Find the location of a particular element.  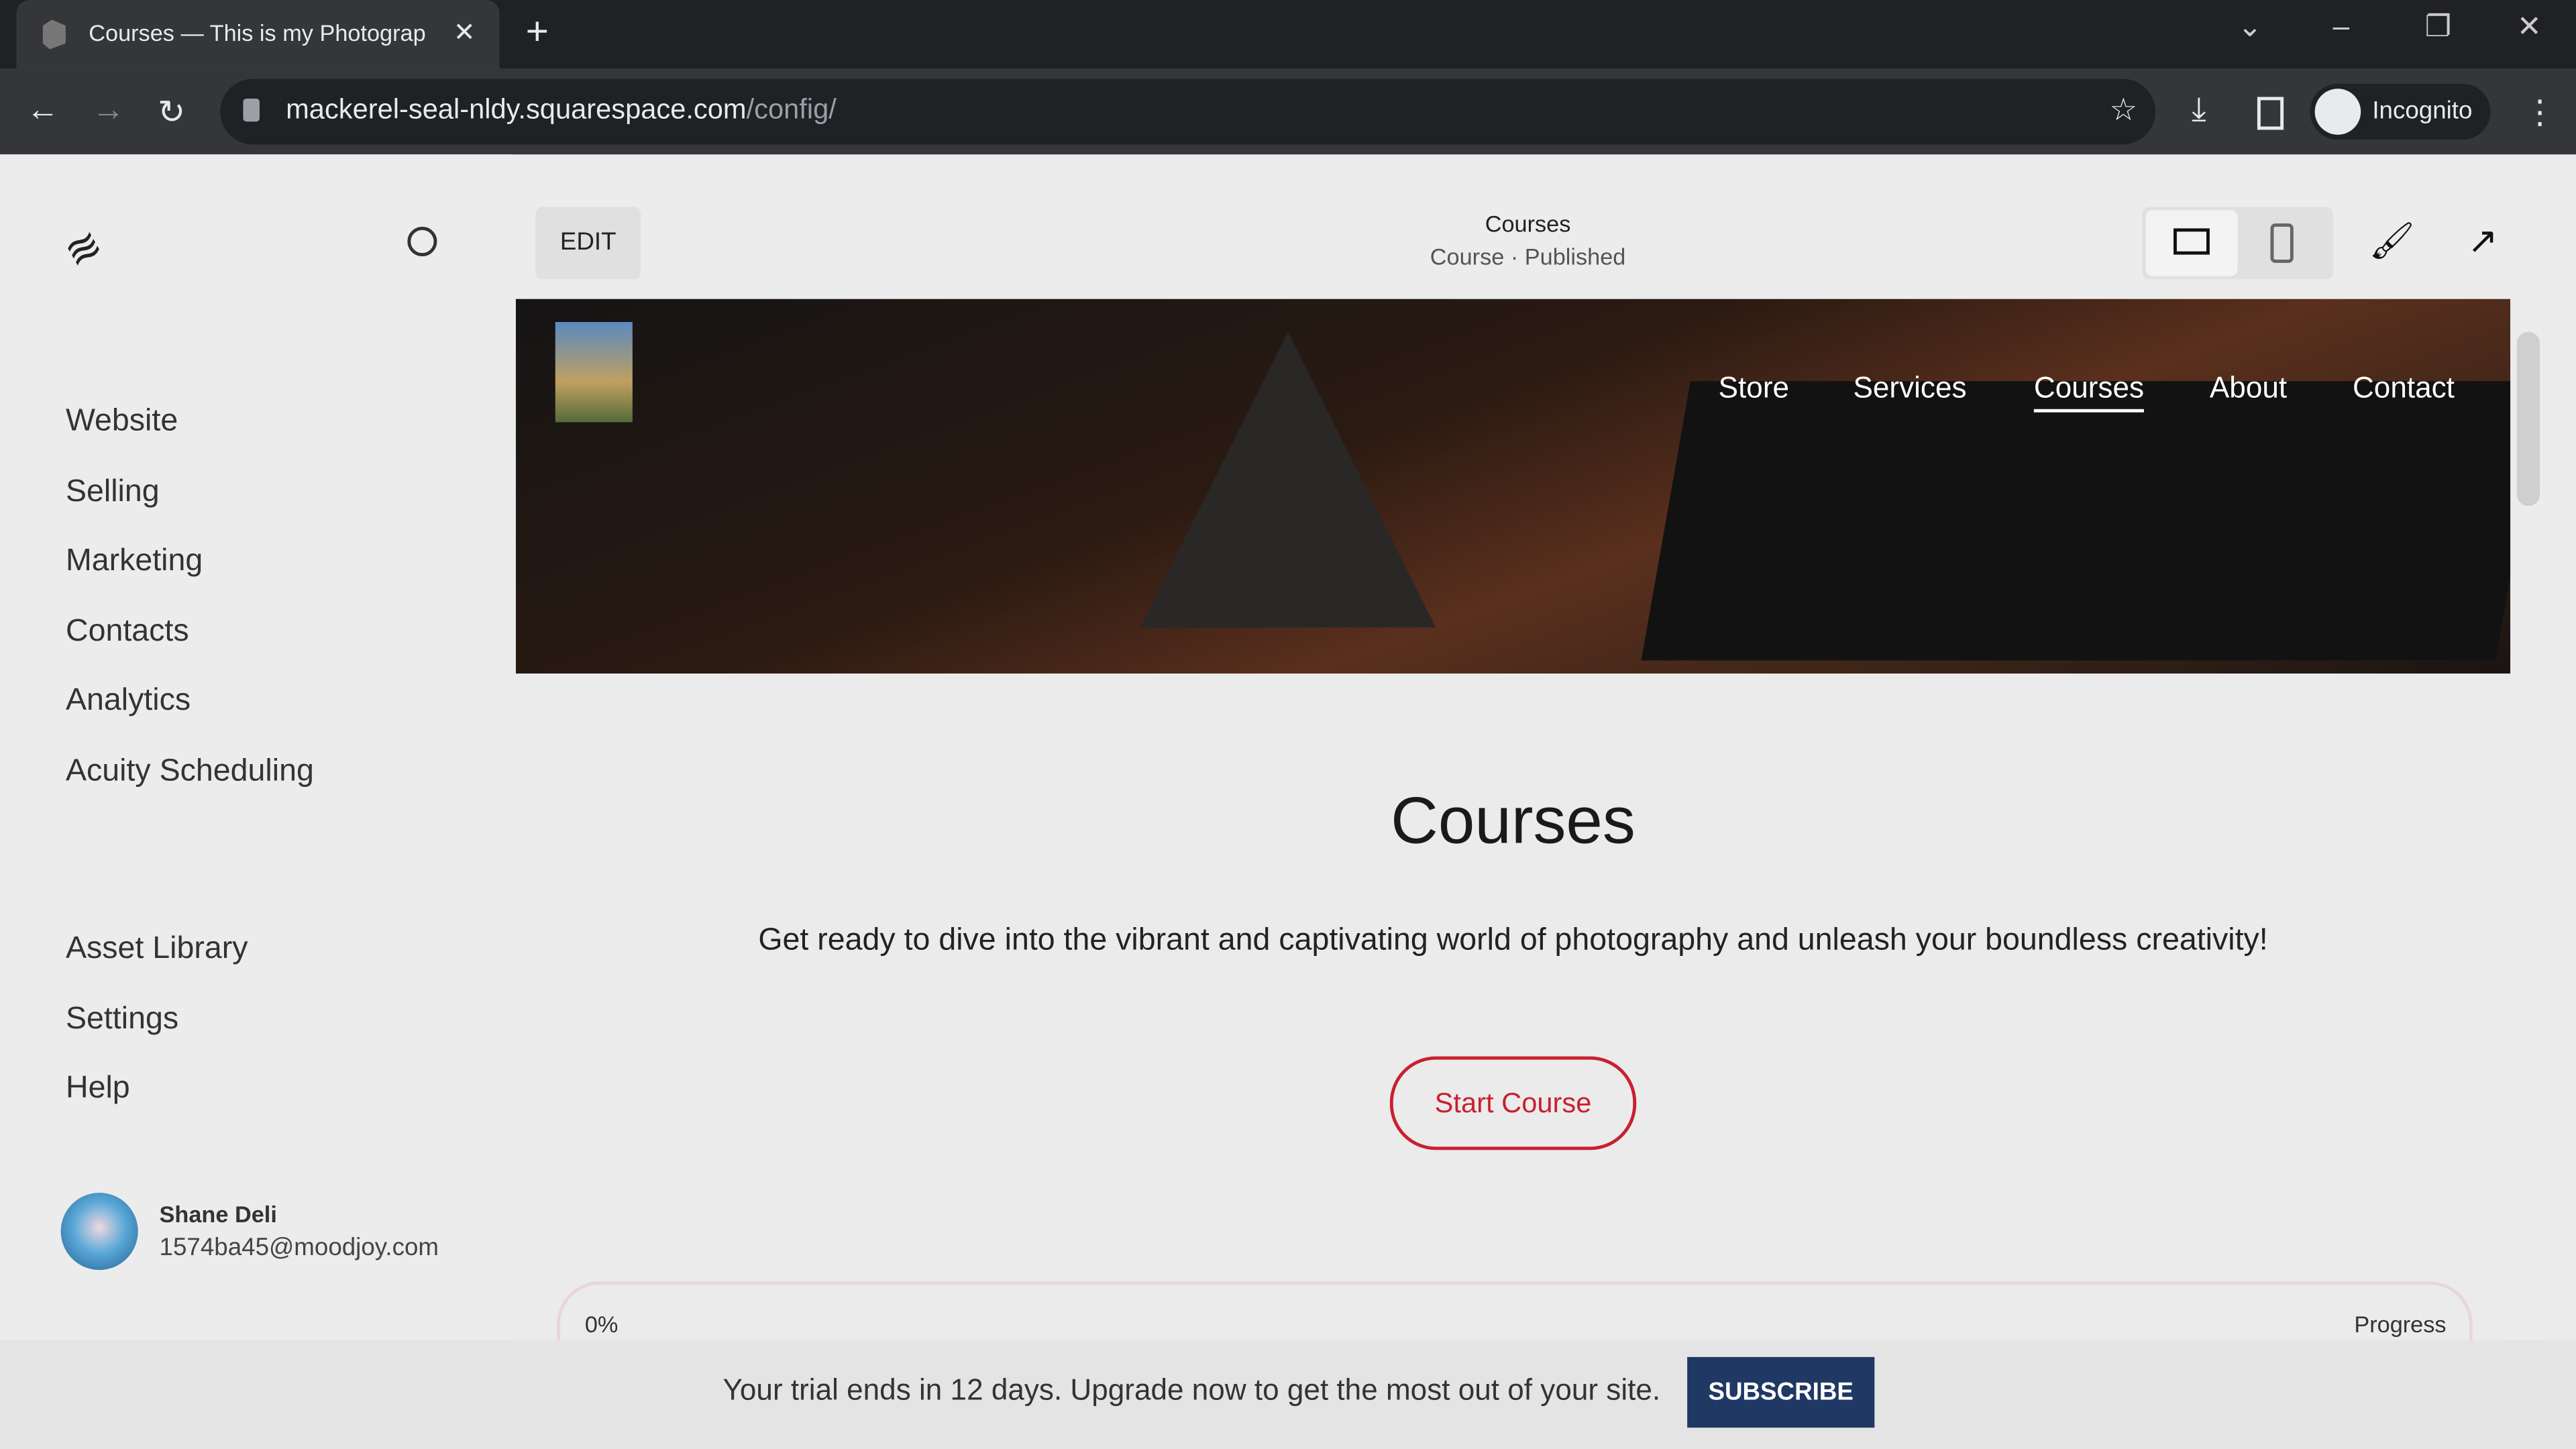

profile-label: Incognito is located at coordinates (2422, 111).